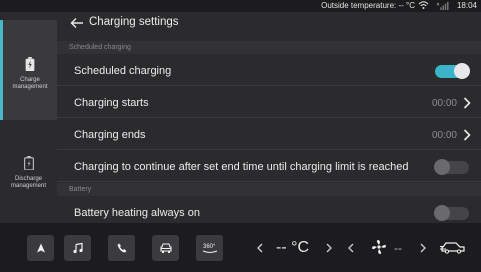  I want to click on media-button, so click(77, 248).